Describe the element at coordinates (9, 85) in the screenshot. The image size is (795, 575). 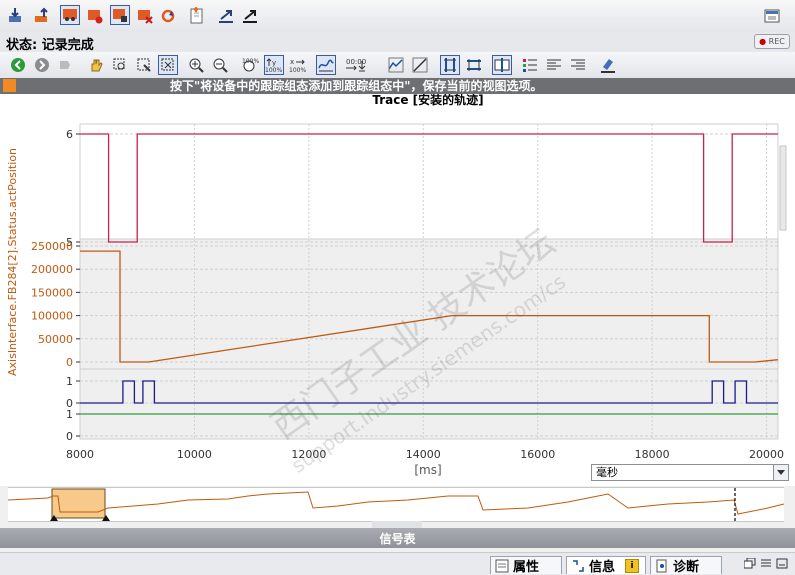
I see `hint-icon` at that location.